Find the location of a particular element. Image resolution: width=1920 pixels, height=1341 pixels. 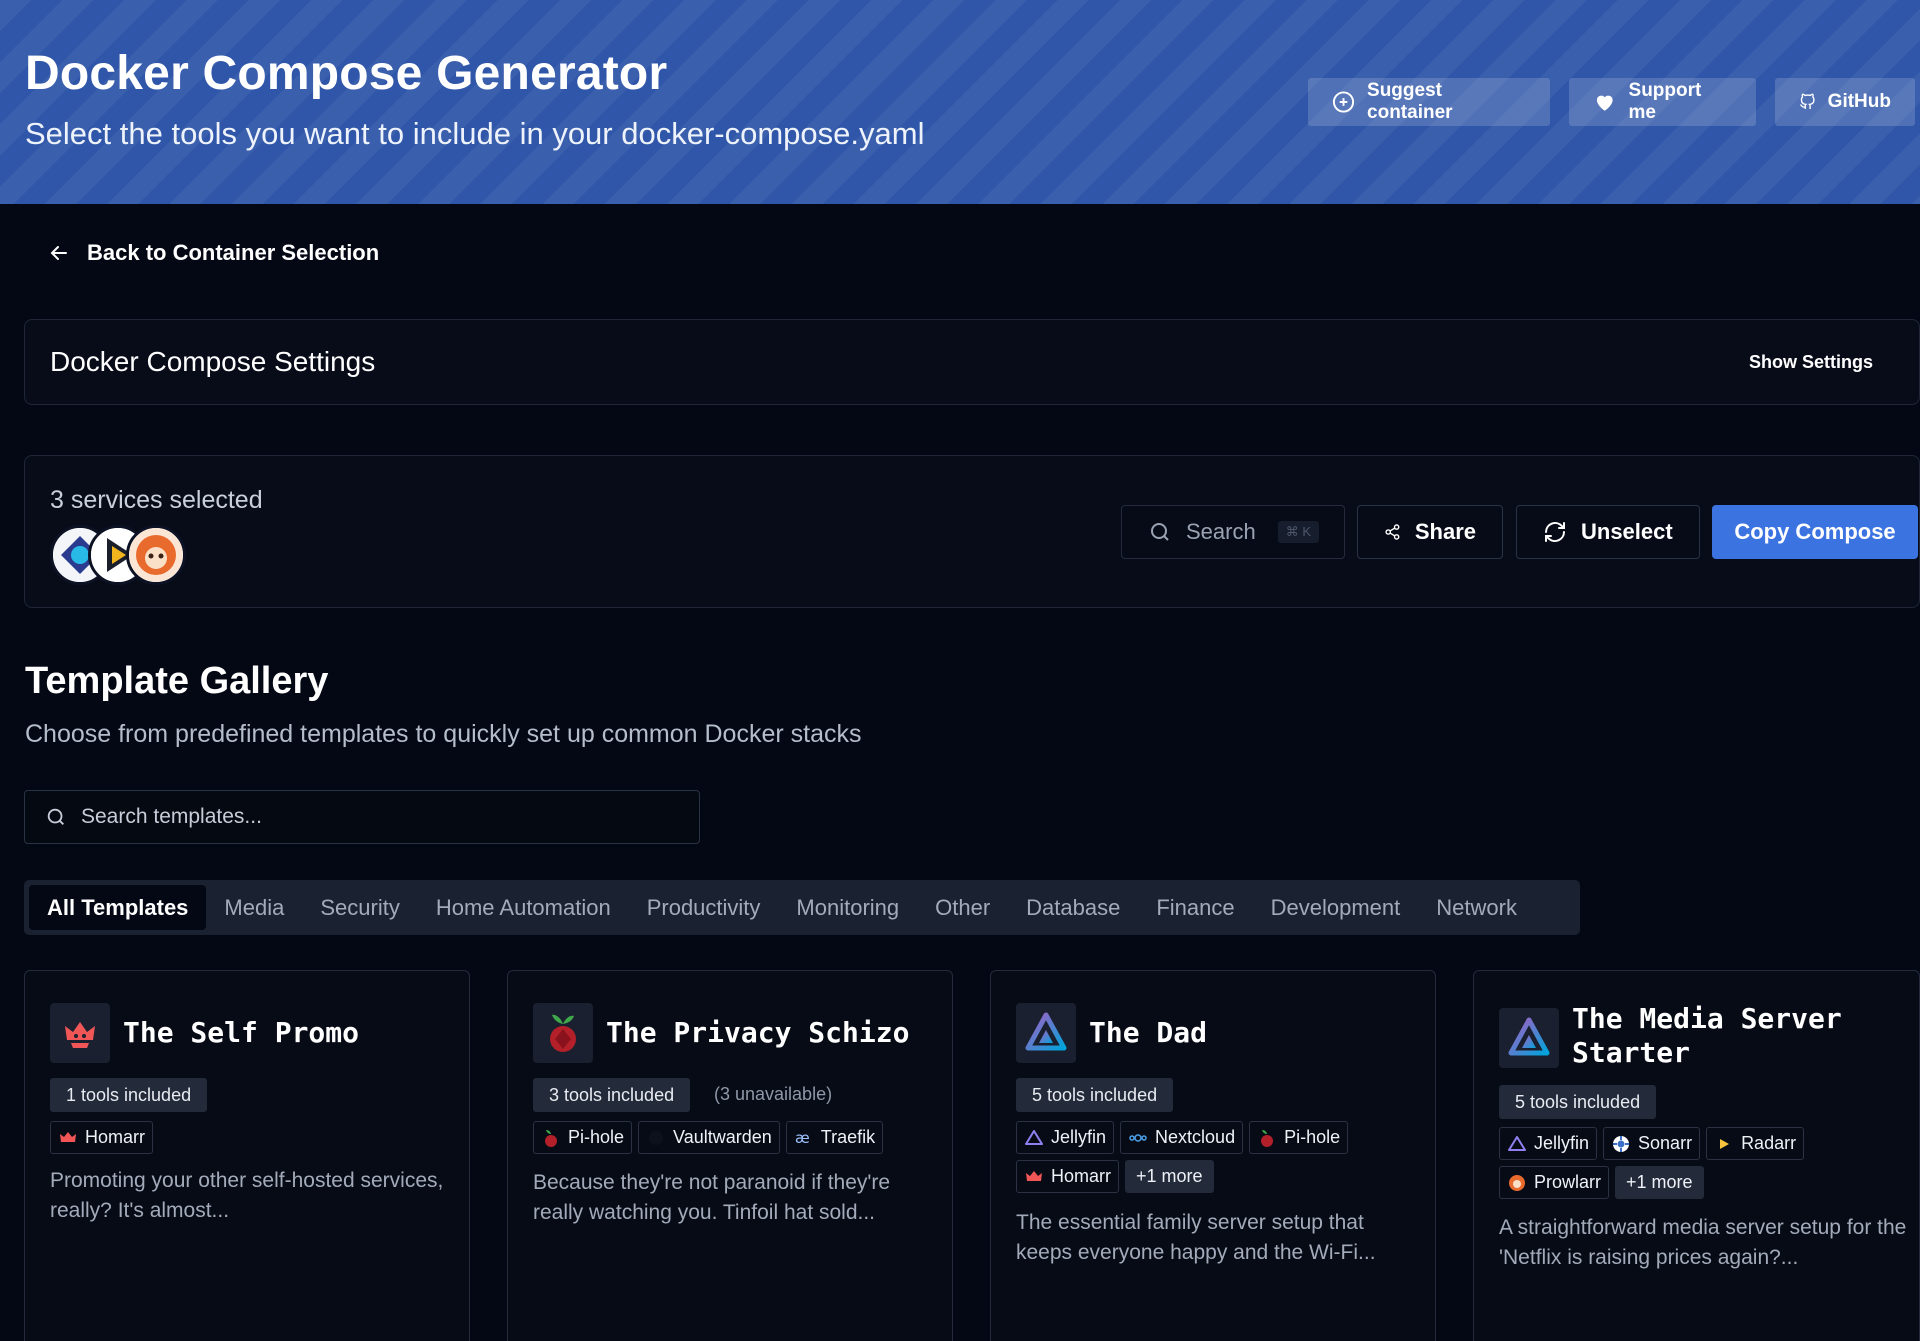

sonarr-icon is located at coordinates (1621, 1143).